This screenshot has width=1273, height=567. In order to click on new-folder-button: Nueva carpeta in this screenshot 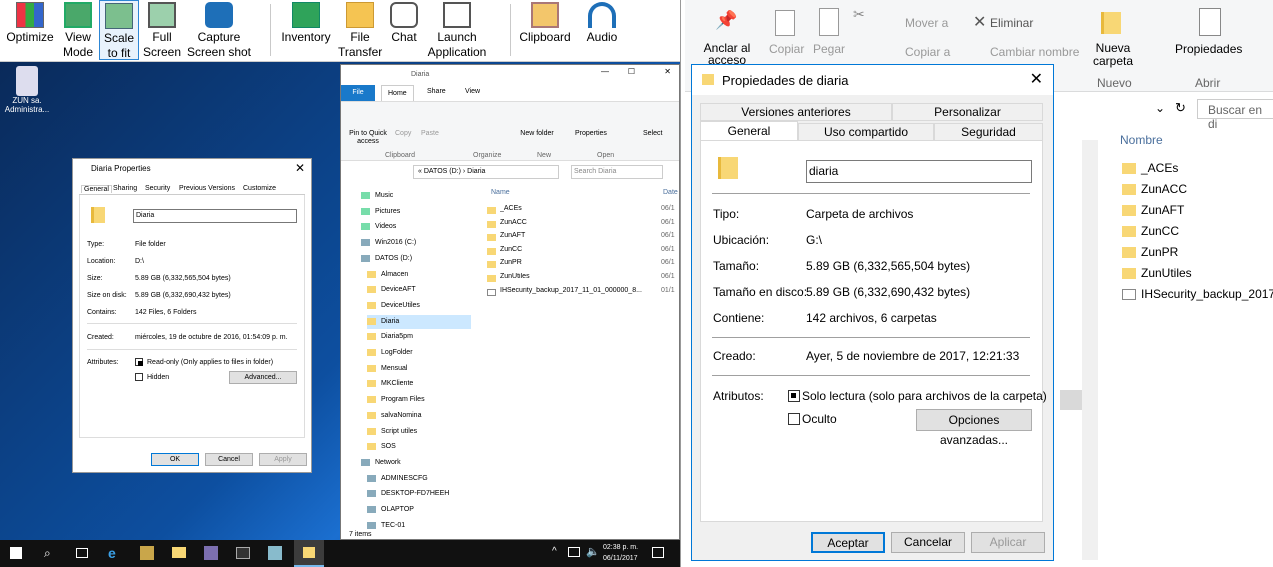, I will do `click(1113, 55)`.